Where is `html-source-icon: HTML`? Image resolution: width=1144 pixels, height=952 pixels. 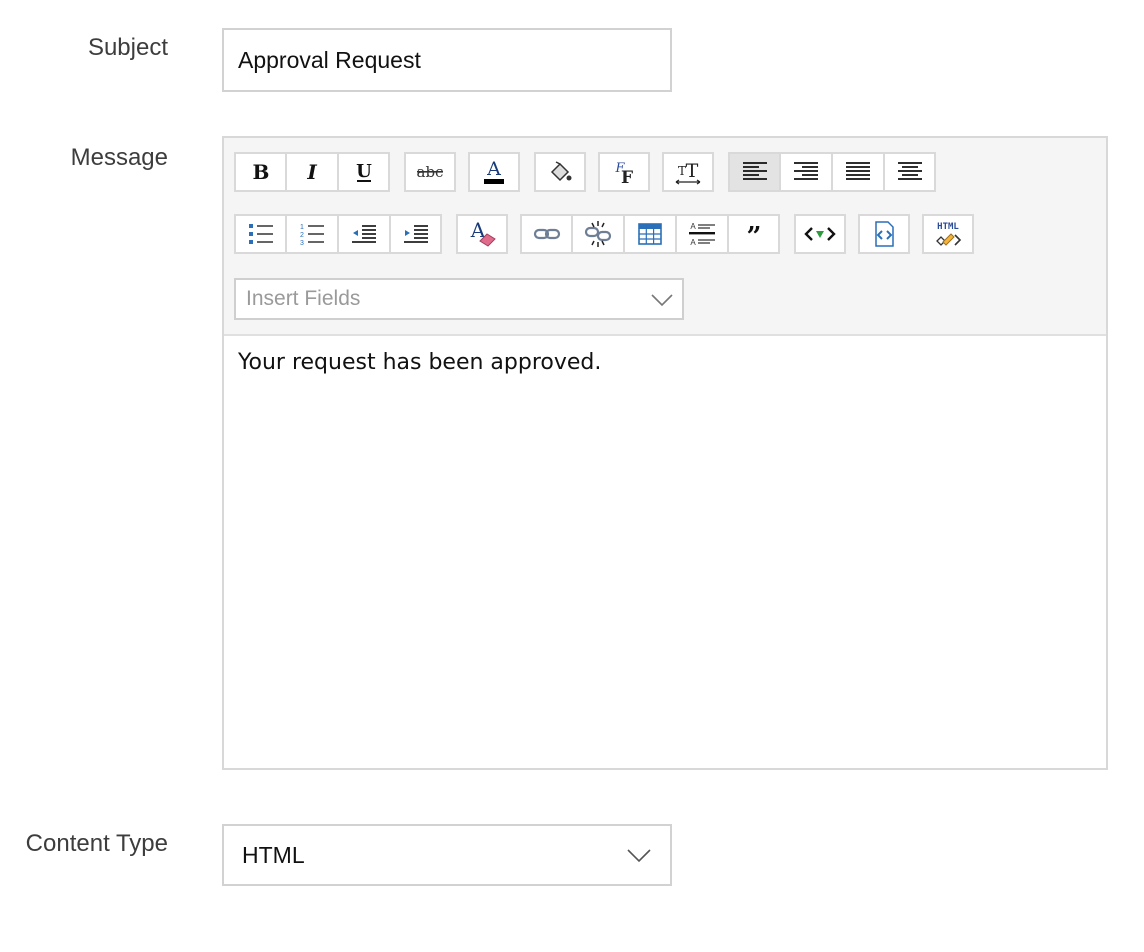 html-source-icon: HTML is located at coordinates (949, 234).